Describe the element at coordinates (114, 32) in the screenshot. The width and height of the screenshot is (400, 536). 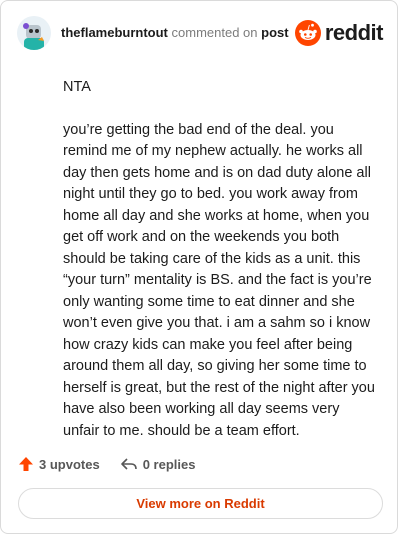
I see `username-link: theflameburntout` at that location.